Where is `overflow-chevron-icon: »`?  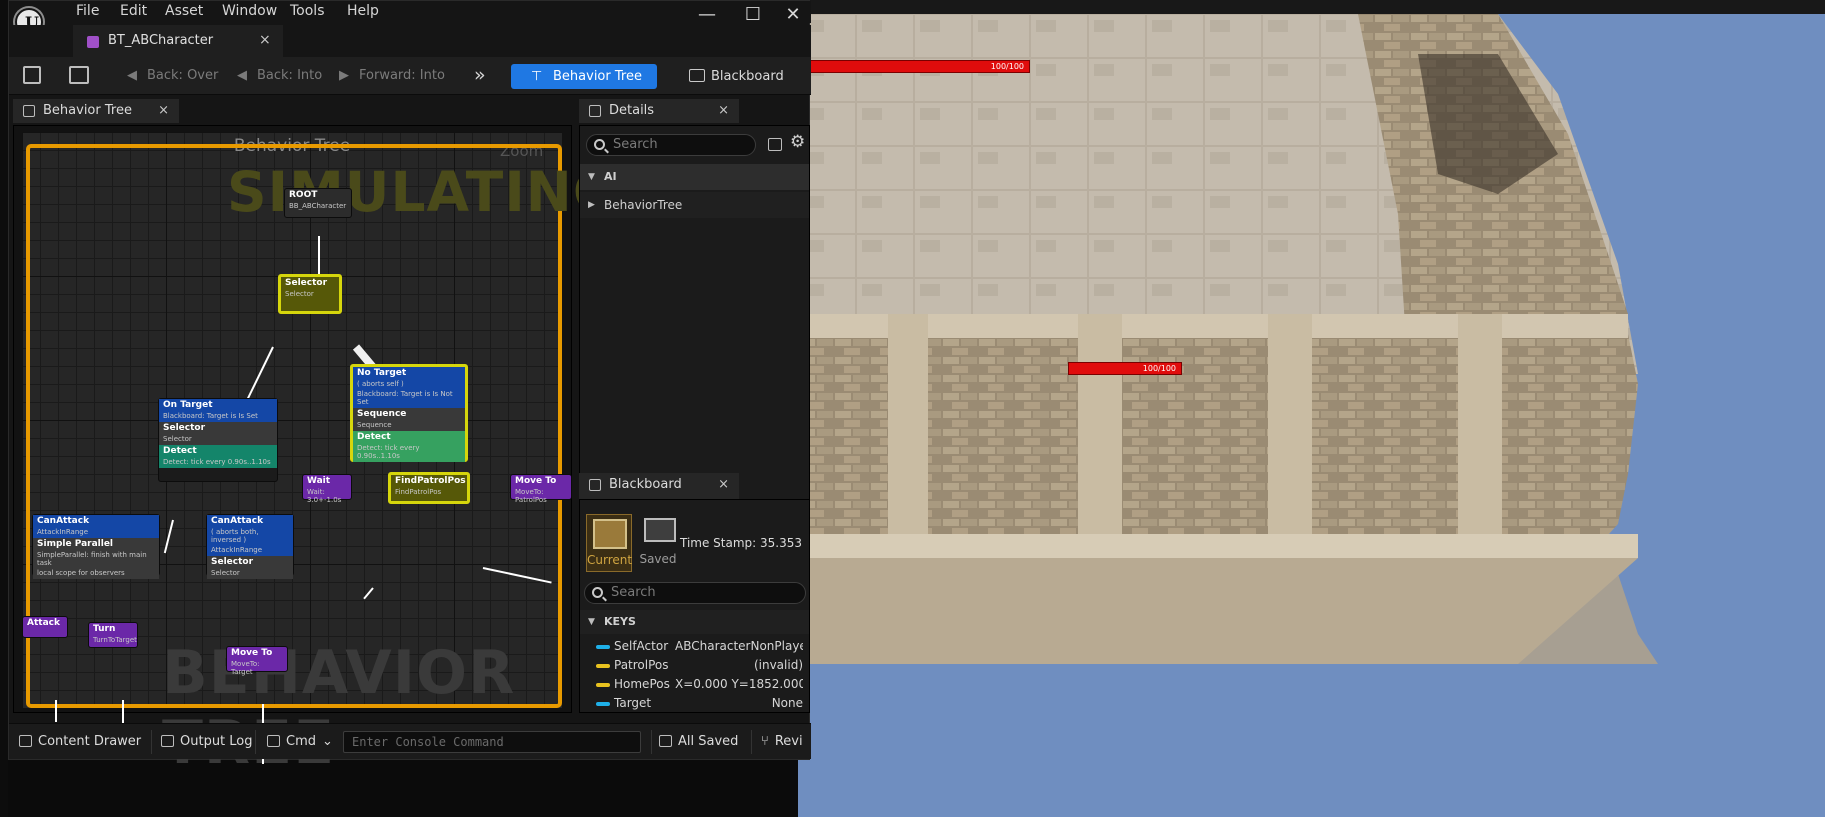
overflow-chevron-icon: » is located at coordinates (480, 75).